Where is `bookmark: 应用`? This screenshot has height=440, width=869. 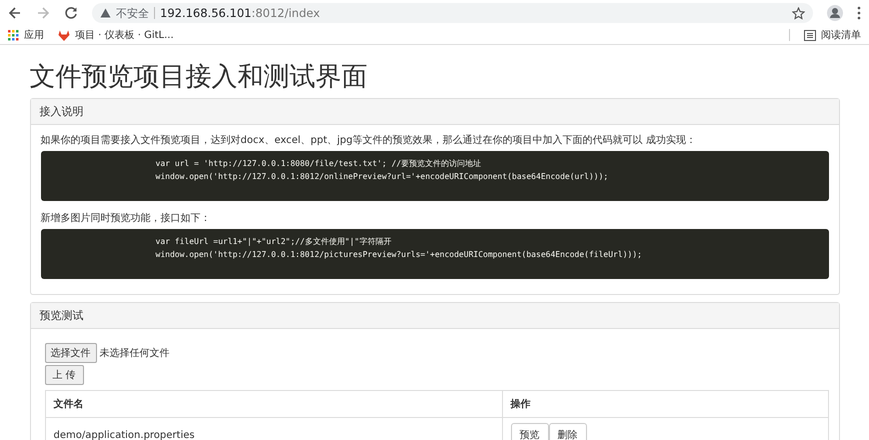
bookmark: 应用 is located at coordinates (26, 35).